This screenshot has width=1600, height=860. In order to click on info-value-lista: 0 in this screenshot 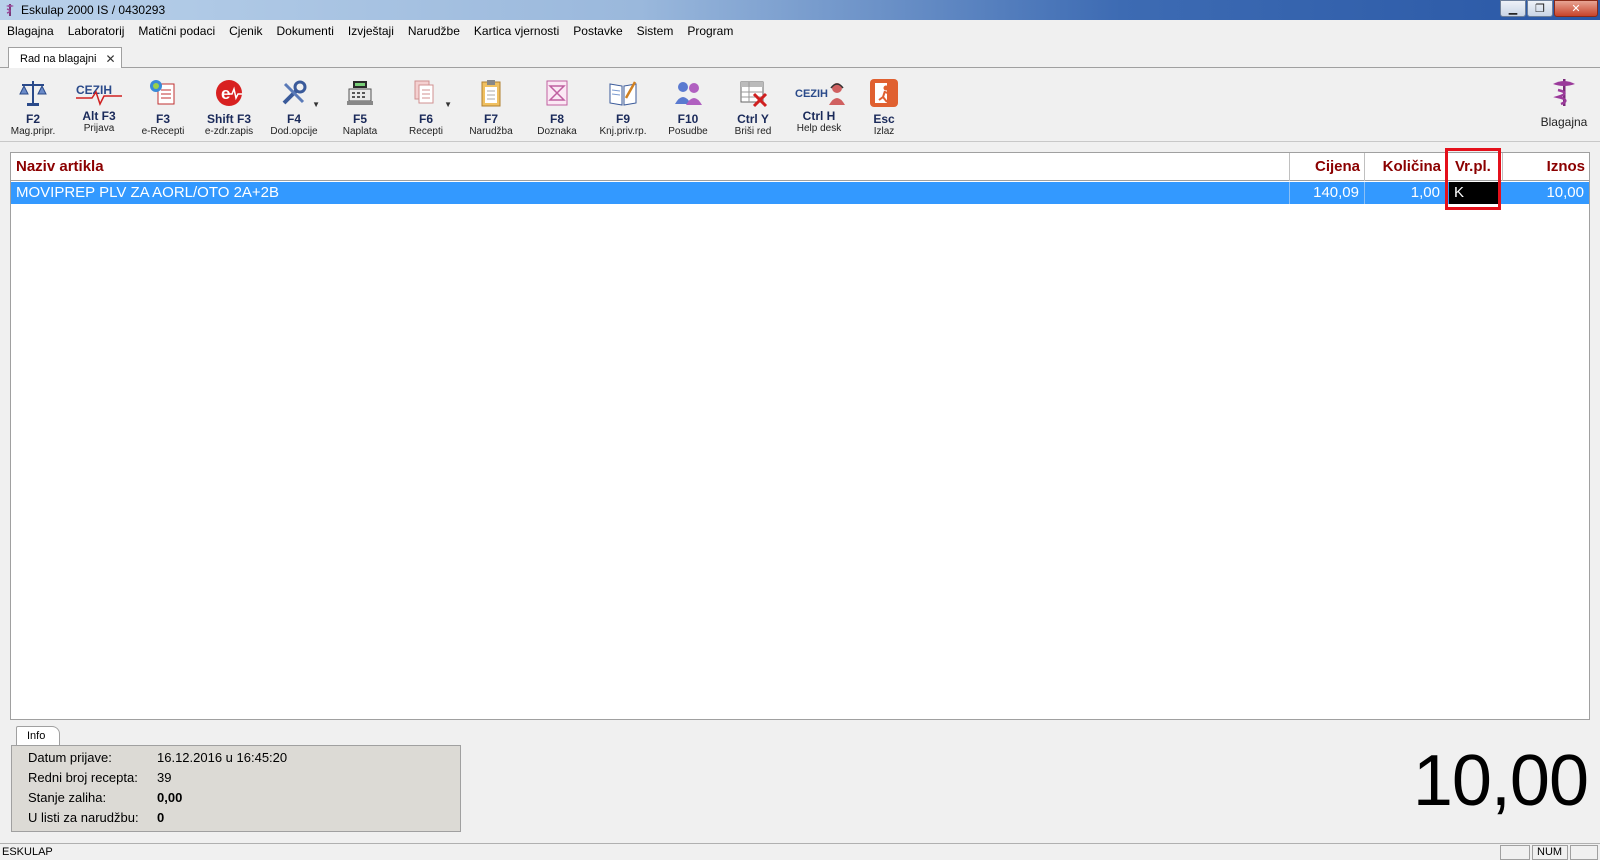, I will do `click(161, 817)`.